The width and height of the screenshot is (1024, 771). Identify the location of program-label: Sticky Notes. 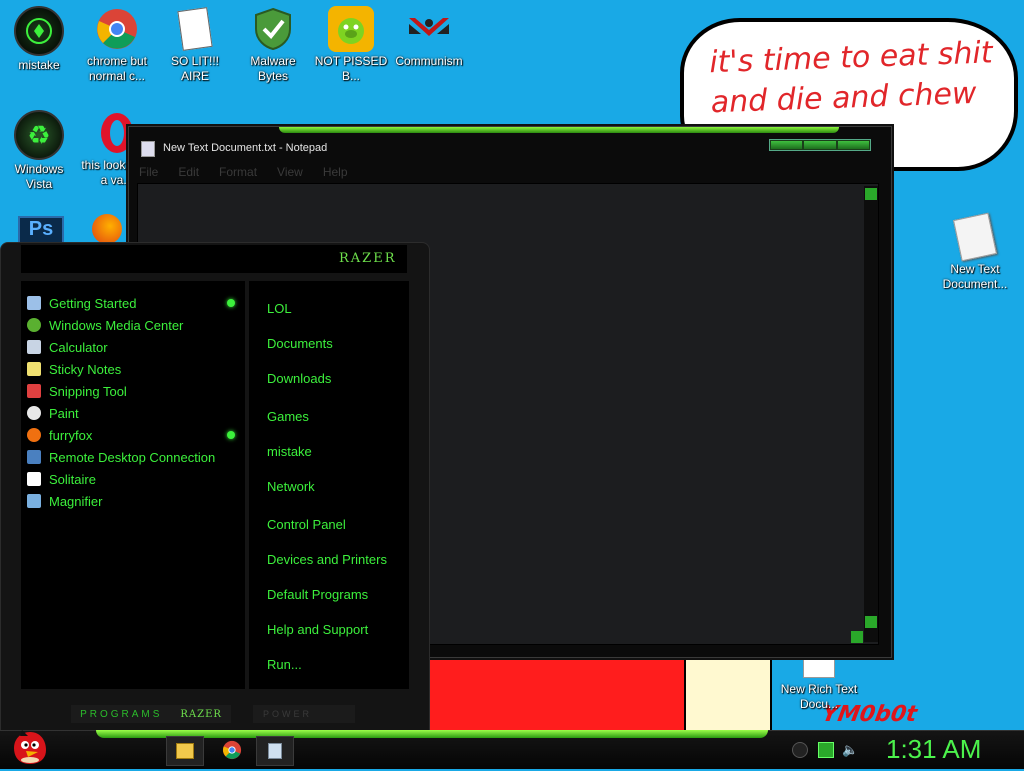
(85, 369).